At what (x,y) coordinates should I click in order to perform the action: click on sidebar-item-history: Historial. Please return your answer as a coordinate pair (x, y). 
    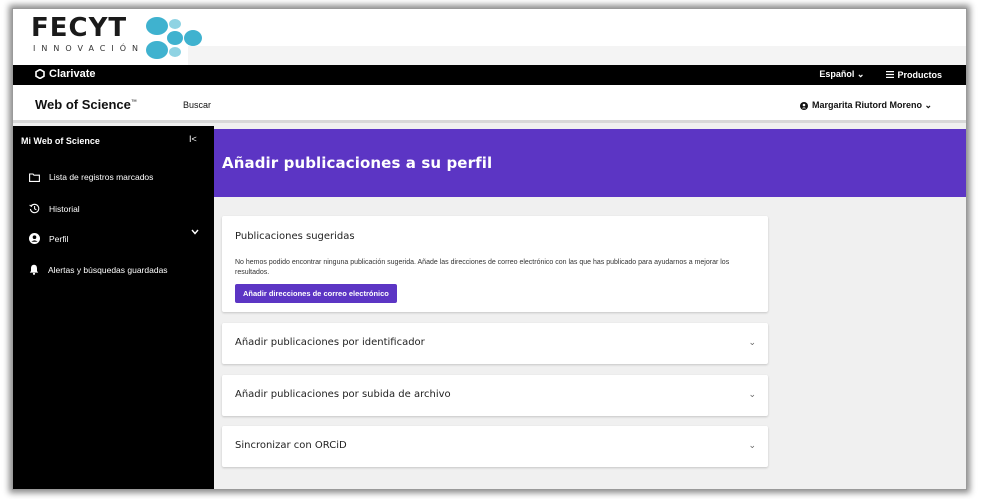
    Looking at the image, I should click on (54, 208).